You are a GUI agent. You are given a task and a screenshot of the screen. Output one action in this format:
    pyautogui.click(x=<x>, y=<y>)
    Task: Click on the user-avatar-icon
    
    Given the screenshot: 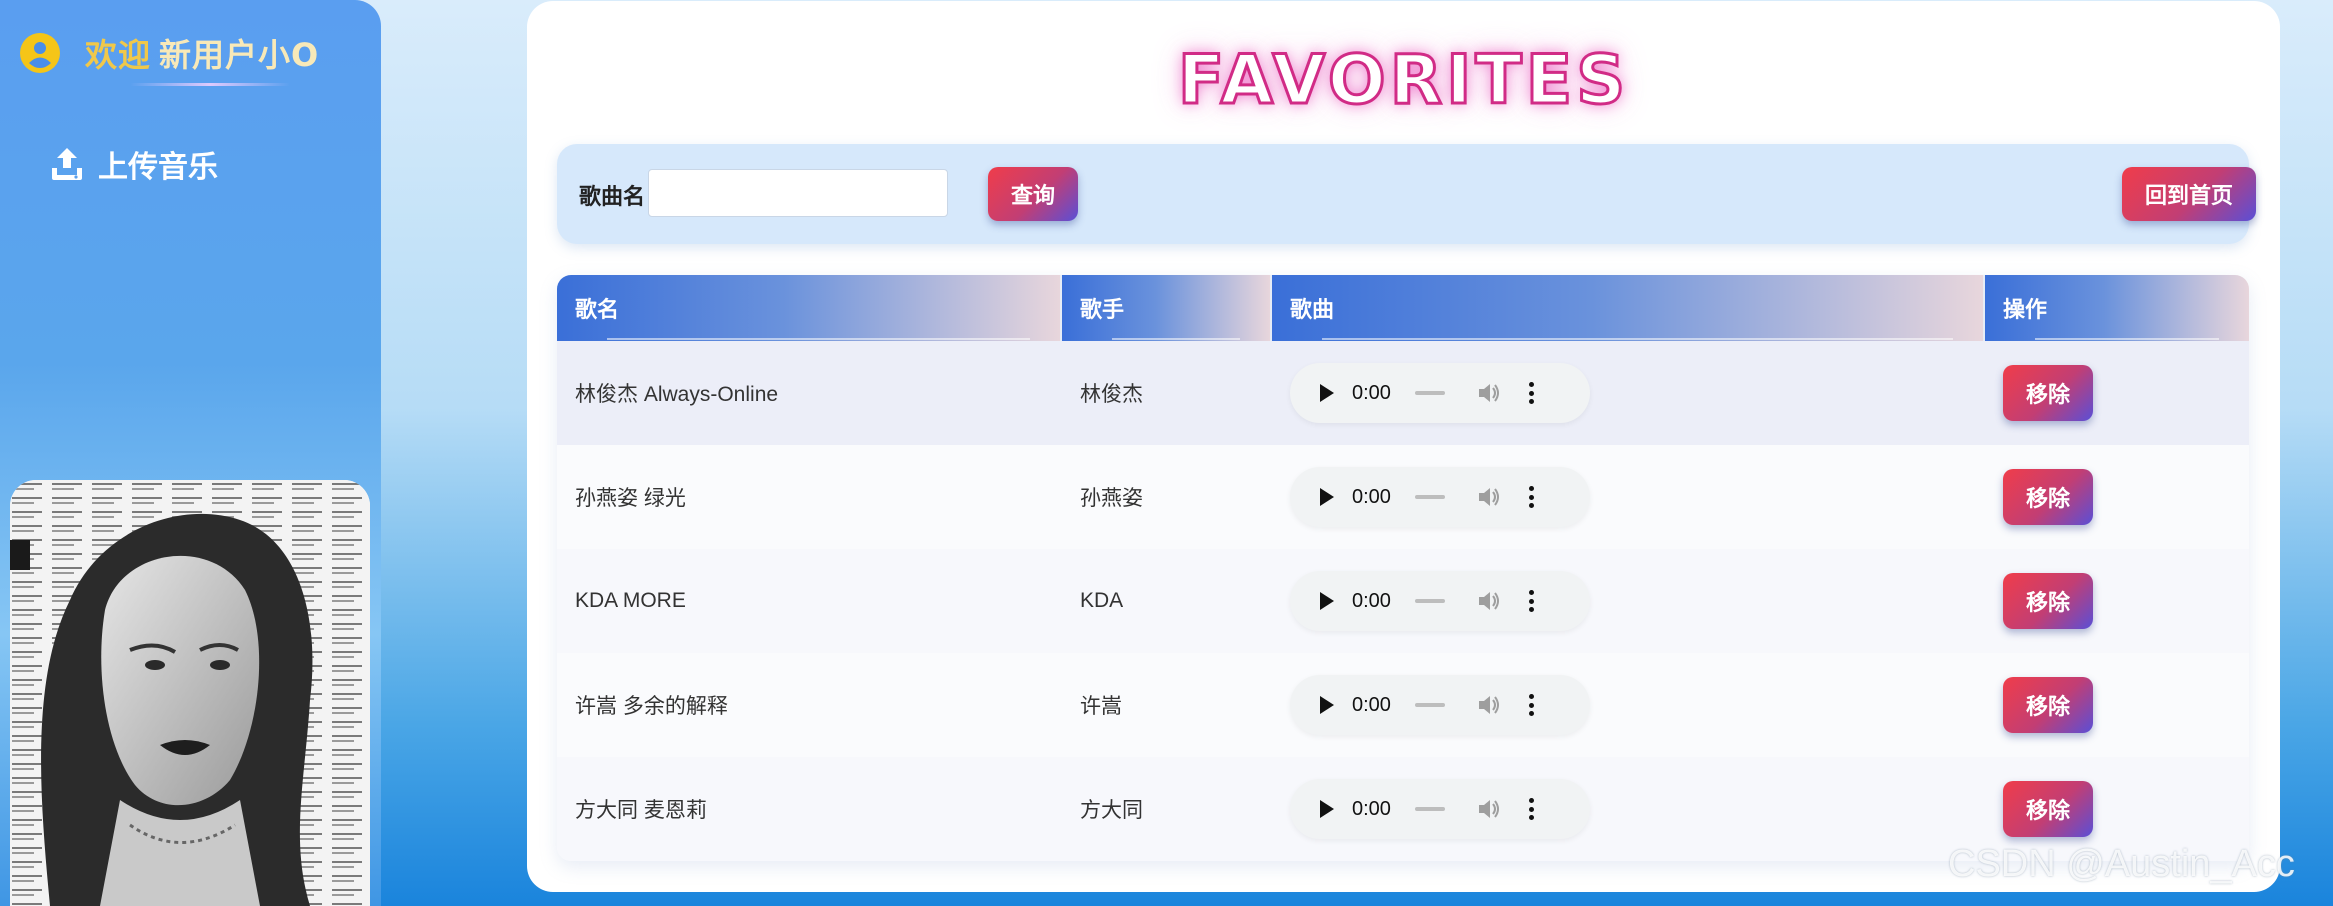 What is the action you would take?
    pyautogui.click(x=40, y=53)
    